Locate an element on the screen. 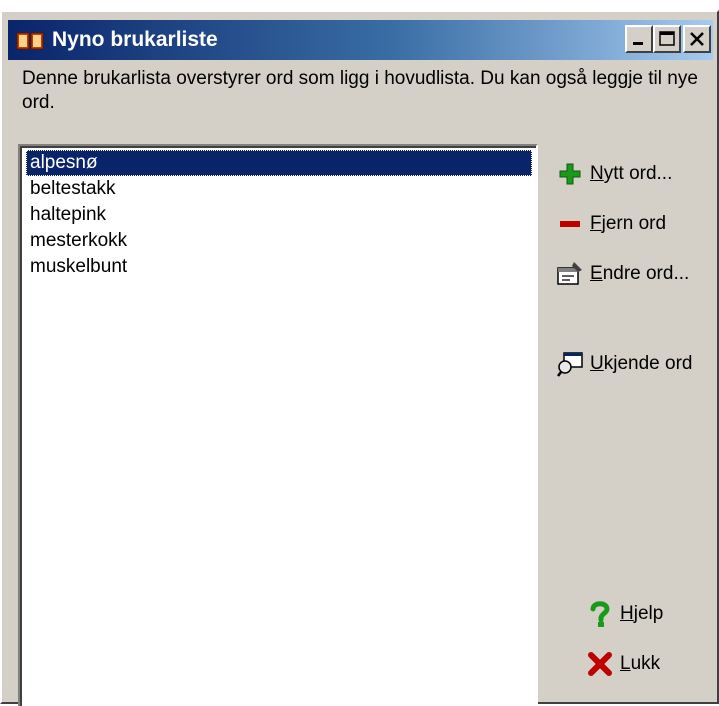 This screenshot has width=719, height=706. maximize-button is located at coordinates (667, 39).